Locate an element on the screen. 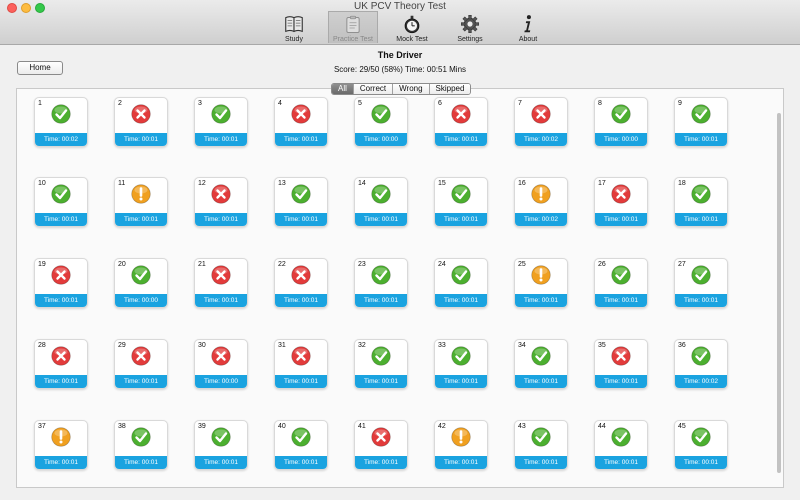 The width and height of the screenshot is (800, 500). question-number: 32 is located at coordinates (362, 345).